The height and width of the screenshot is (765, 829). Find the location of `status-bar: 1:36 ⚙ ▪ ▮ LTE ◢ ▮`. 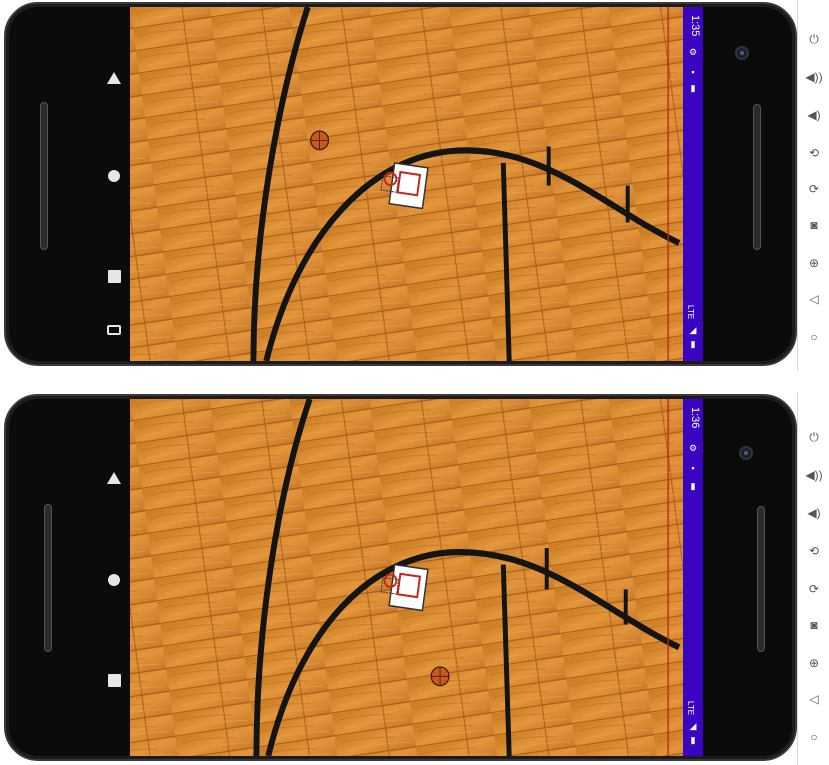

status-bar: 1:36 ⚙ ▪ ▮ LTE ◢ ▮ is located at coordinates (693, 577).